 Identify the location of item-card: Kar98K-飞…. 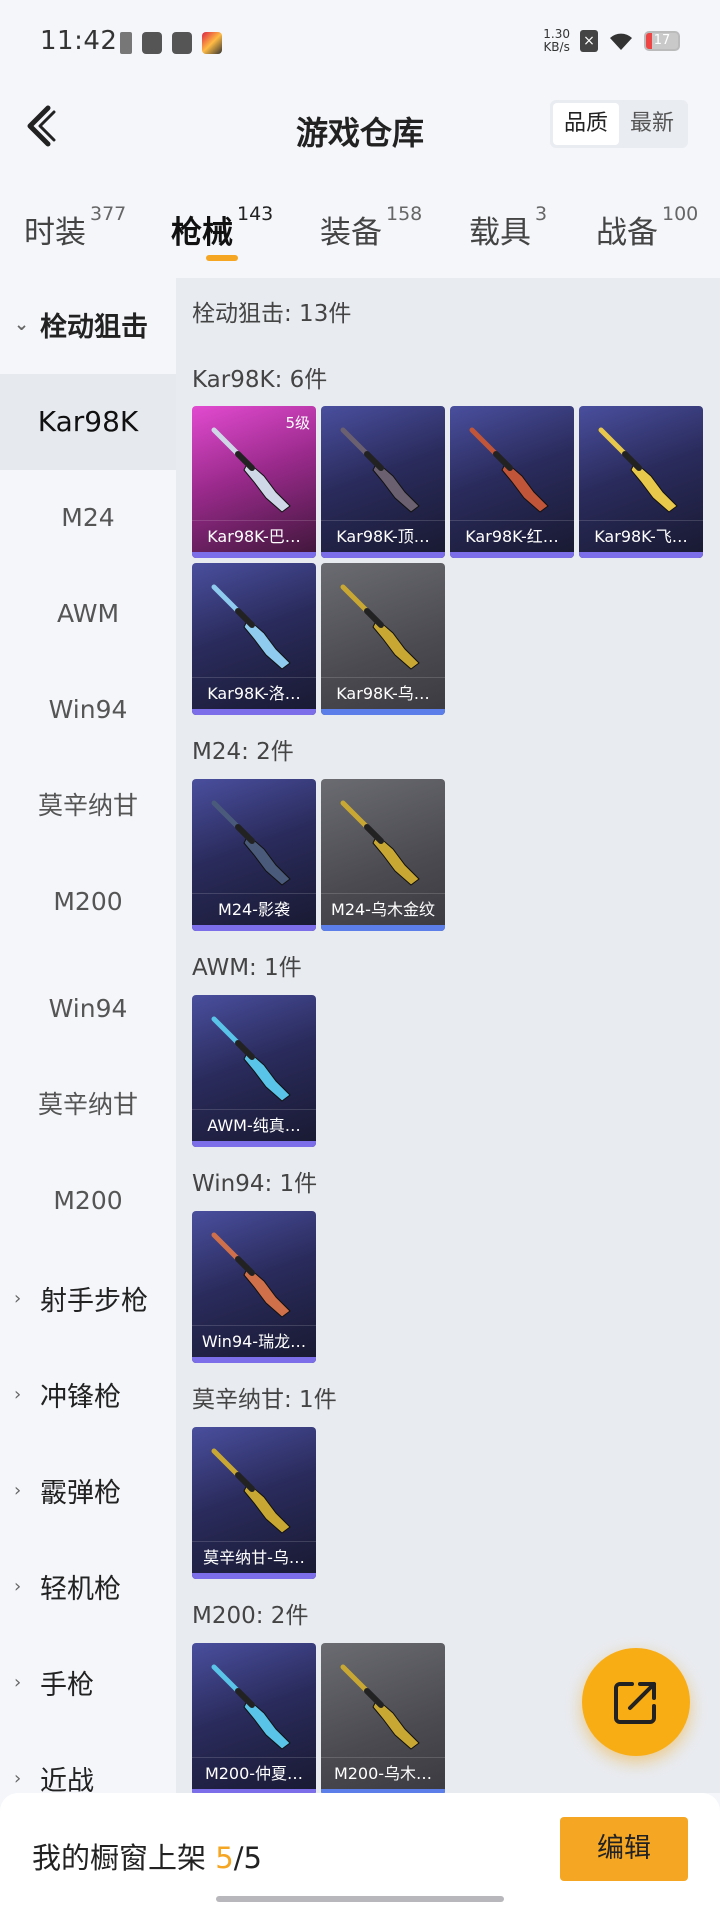
(641, 482).